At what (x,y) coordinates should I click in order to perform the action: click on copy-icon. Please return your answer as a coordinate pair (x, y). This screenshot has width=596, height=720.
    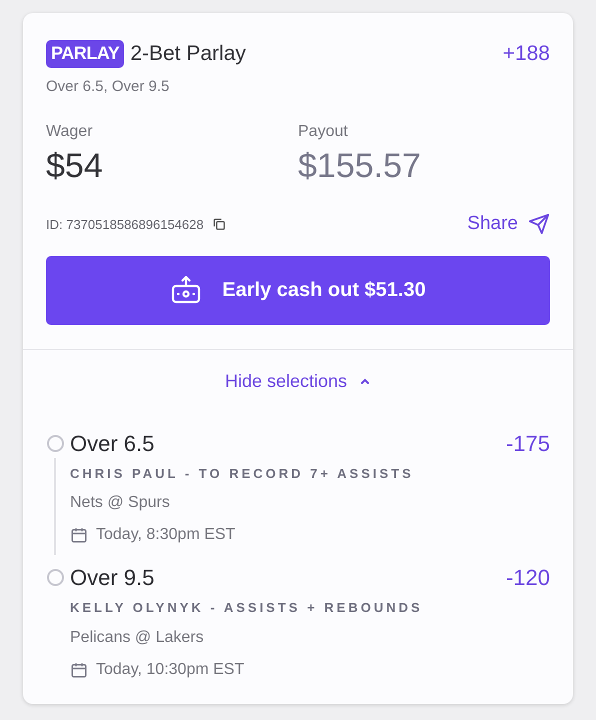
    Looking at the image, I should click on (219, 224).